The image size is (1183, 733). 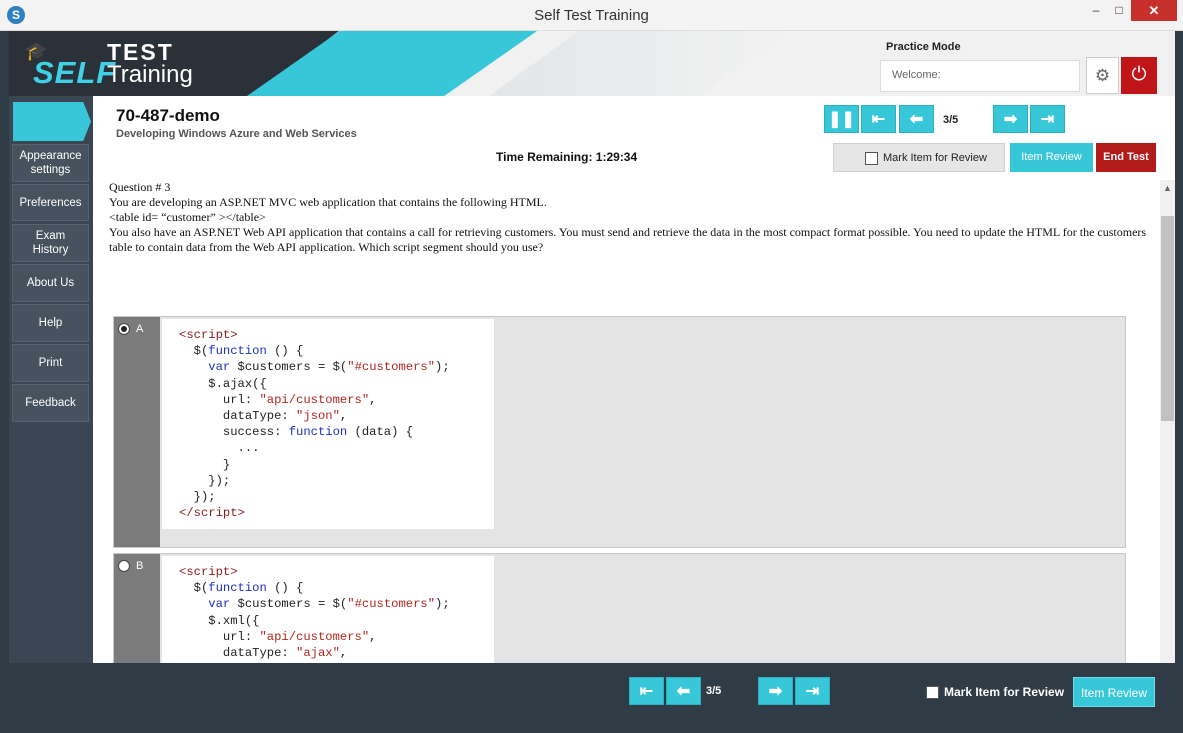 I want to click on maximize-button: □, so click(x=1119, y=10).